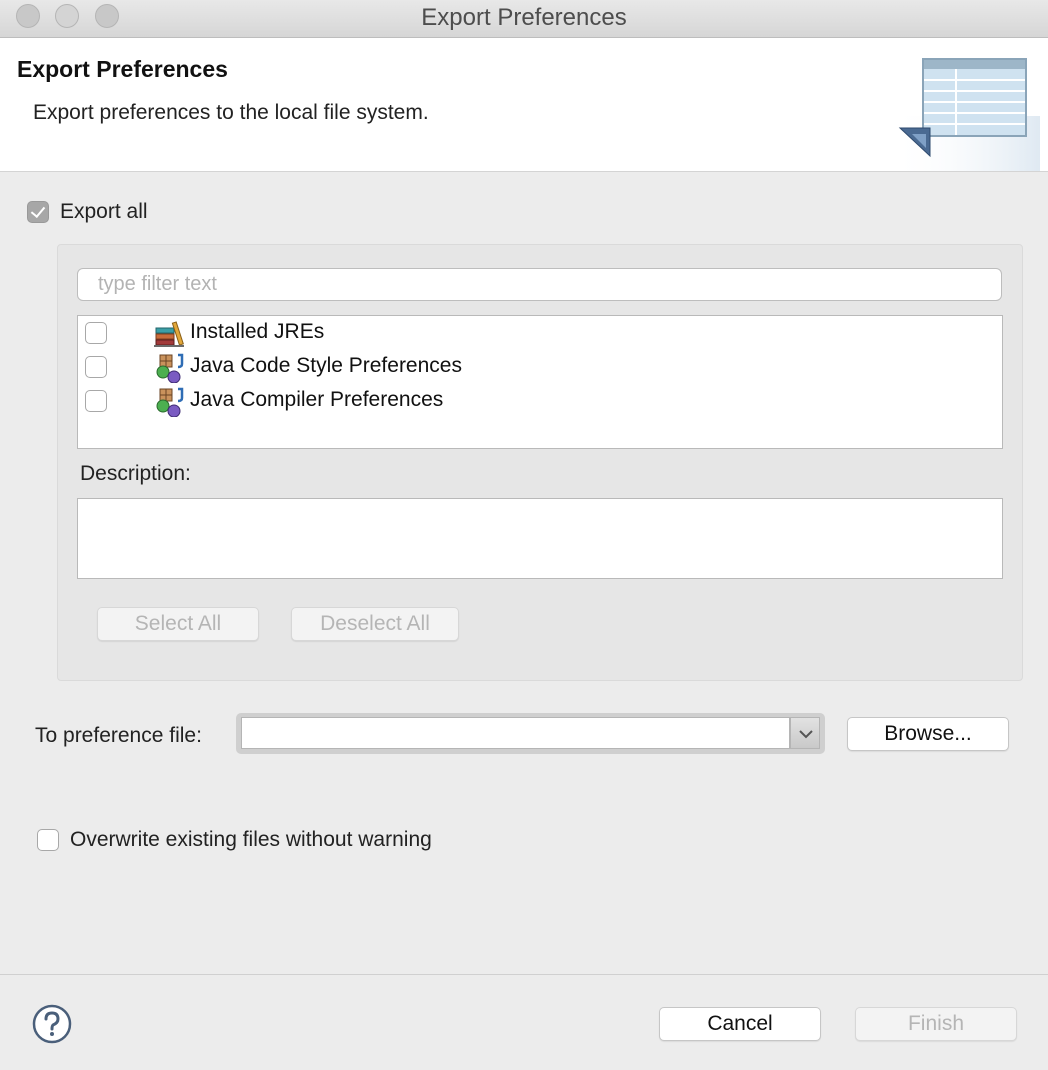 The image size is (1048, 1070). Describe the element at coordinates (178, 624) in the screenshot. I see `select-all-button: Select All` at that location.